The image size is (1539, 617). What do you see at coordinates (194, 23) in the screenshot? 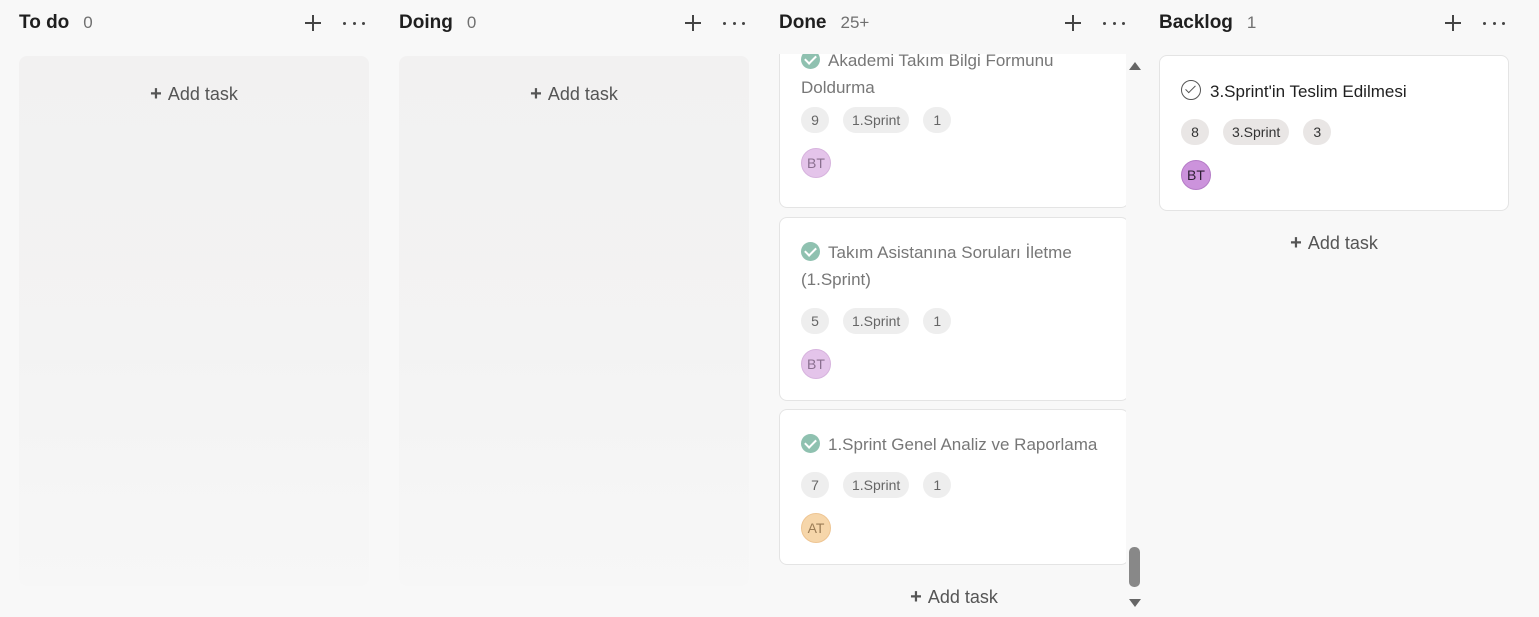
I see `column-header: To do 0` at bounding box center [194, 23].